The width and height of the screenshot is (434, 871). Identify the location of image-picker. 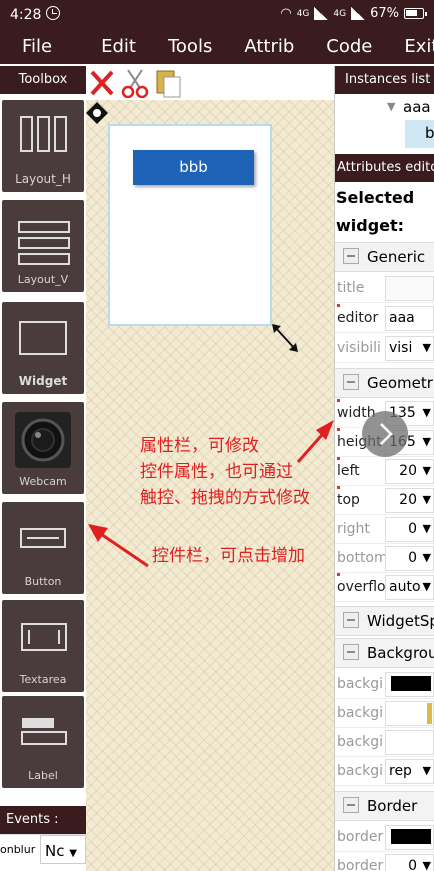
(409, 713).